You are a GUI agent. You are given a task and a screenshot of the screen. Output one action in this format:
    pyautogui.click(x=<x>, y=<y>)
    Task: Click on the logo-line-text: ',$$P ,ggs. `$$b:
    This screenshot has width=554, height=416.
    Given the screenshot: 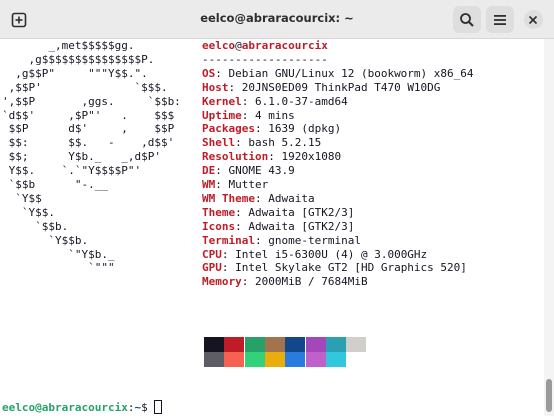 What is the action you would take?
    pyautogui.click(x=91, y=101)
    